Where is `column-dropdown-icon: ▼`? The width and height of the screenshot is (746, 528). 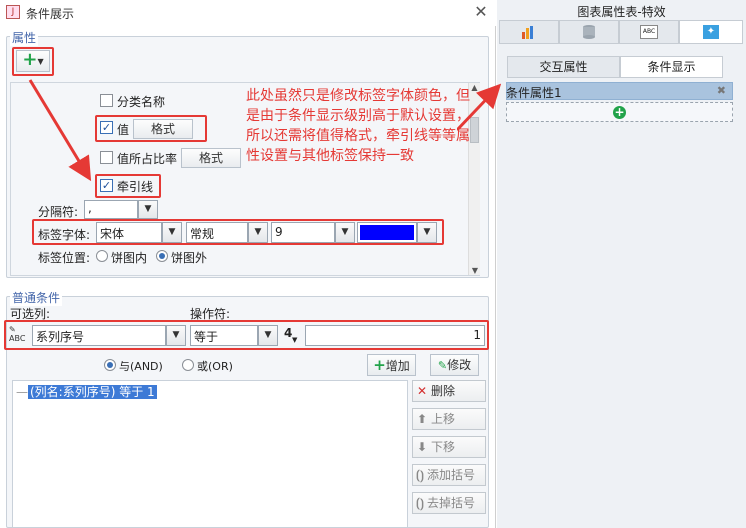
column-dropdown-icon: ▼ is located at coordinates (176, 335).